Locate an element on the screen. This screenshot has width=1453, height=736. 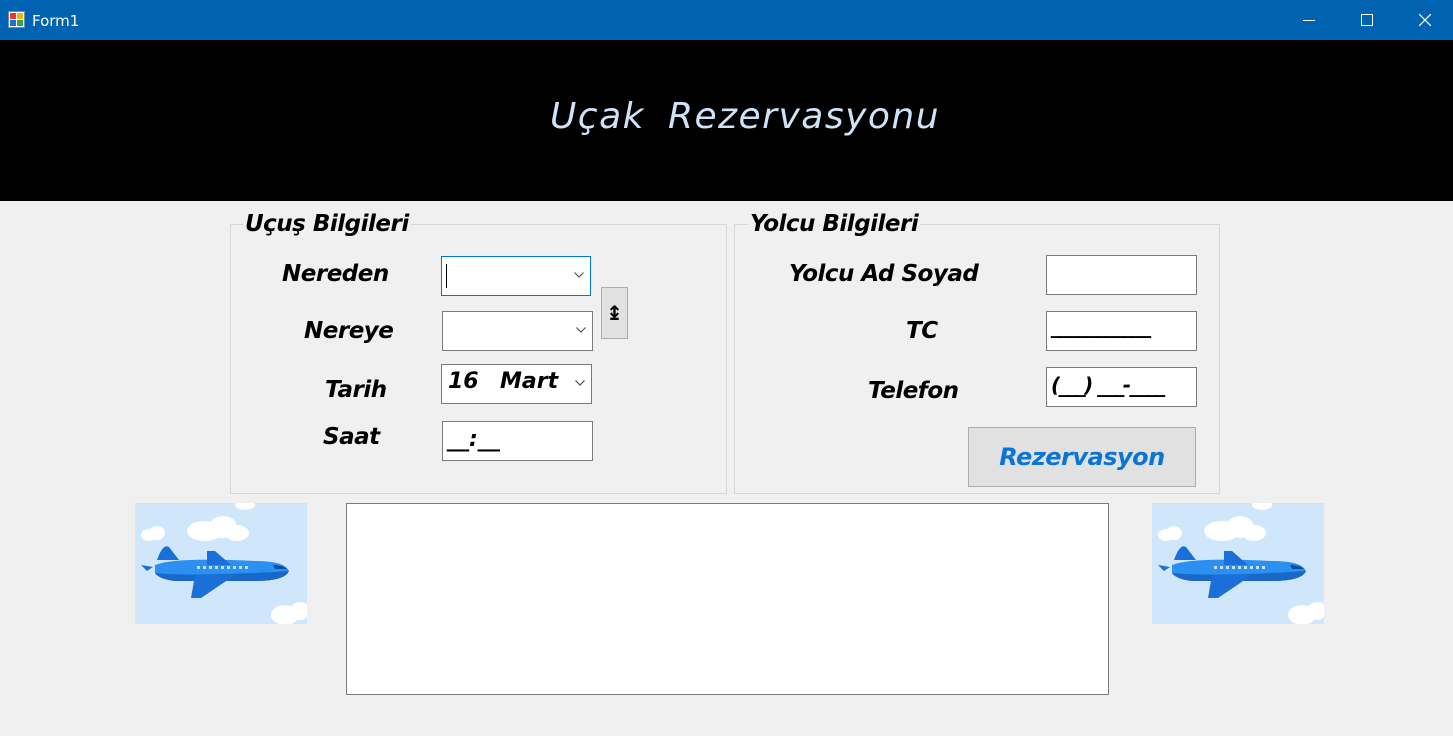
to-label: Nereye is located at coordinates (349, 331).